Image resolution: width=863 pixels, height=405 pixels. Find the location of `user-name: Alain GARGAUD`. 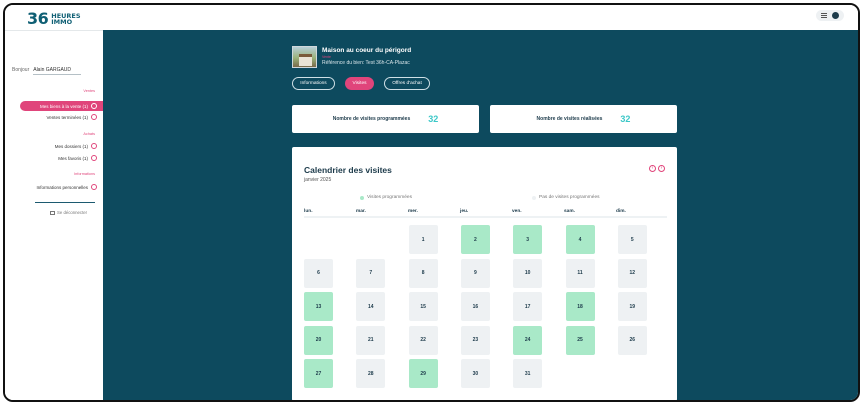

user-name: Alain GARGAUD is located at coordinates (57, 71).